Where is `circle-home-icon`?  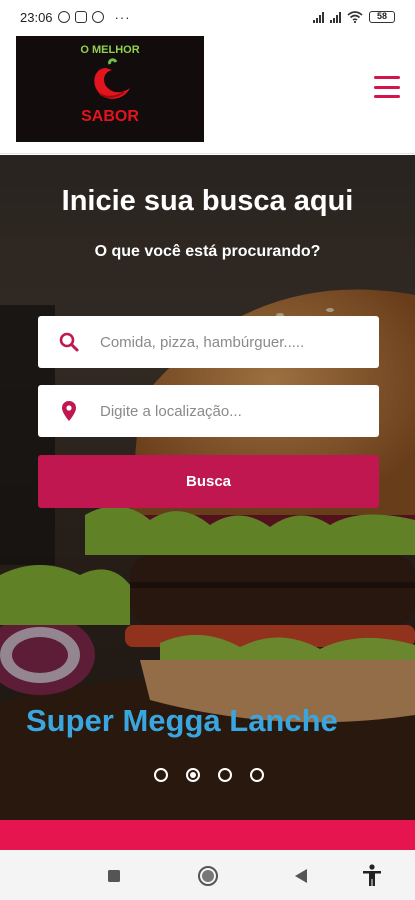
circle-home-icon is located at coordinates (208, 876).